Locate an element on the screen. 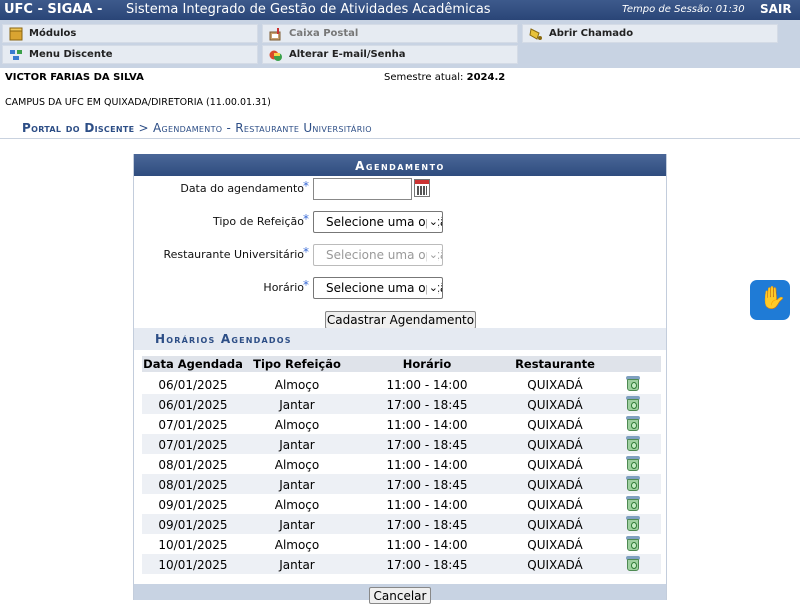  open-ticket-label: Abrir Chamado is located at coordinates (591, 33).